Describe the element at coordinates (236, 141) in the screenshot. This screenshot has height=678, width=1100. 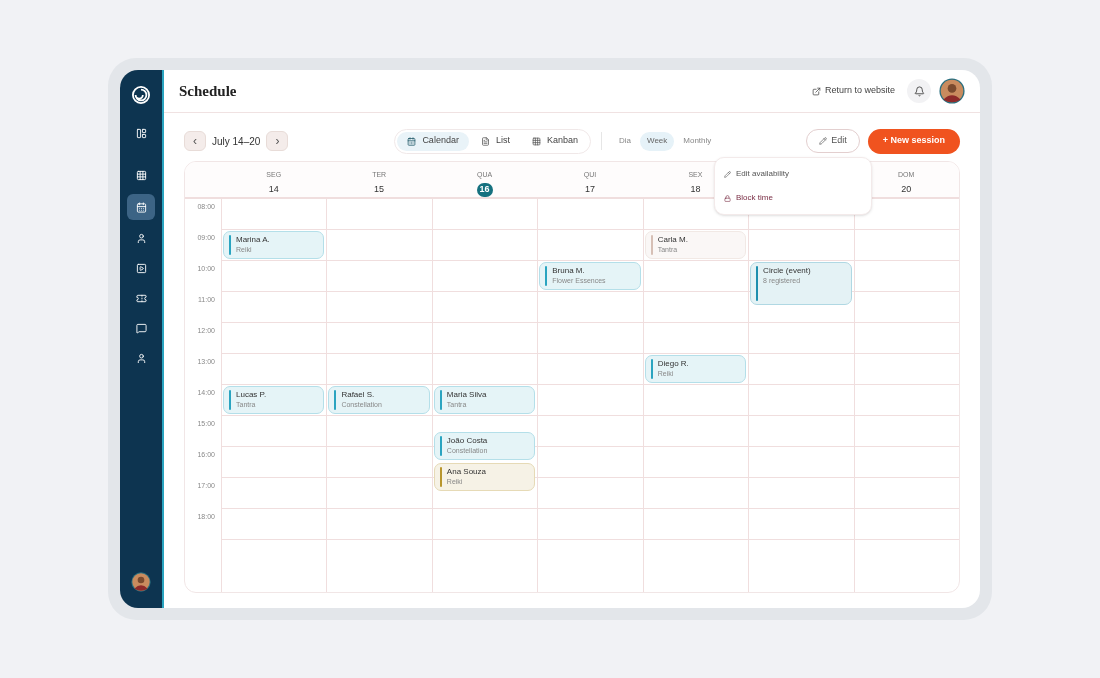
I see `date-range: July 14–20` at that location.